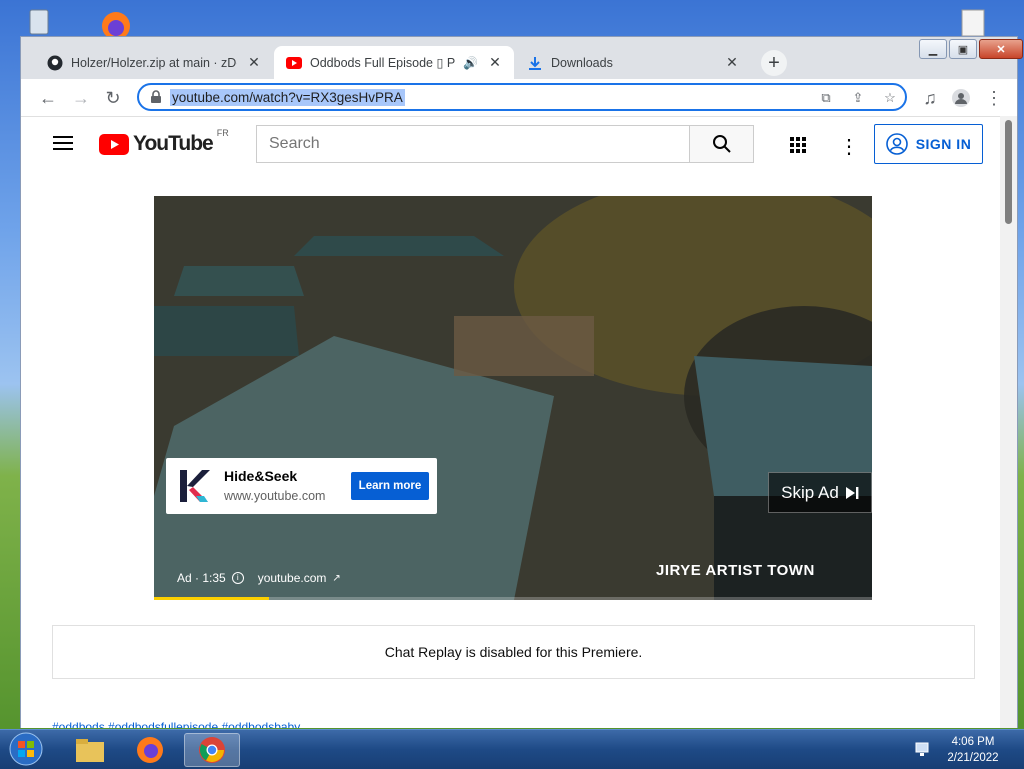 The image size is (1024, 769). What do you see at coordinates (383, 63) in the screenshot?
I see `tab-title: Oddbods Full Episode ▯ Pop` at bounding box center [383, 63].